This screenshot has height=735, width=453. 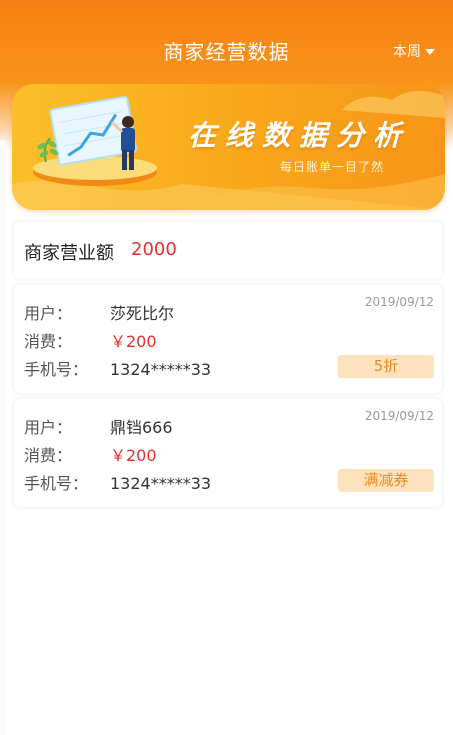 What do you see at coordinates (332, 167) in the screenshot?
I see `banner-subtitle: 每日账单一目了然` at bounding box center [332, 167].